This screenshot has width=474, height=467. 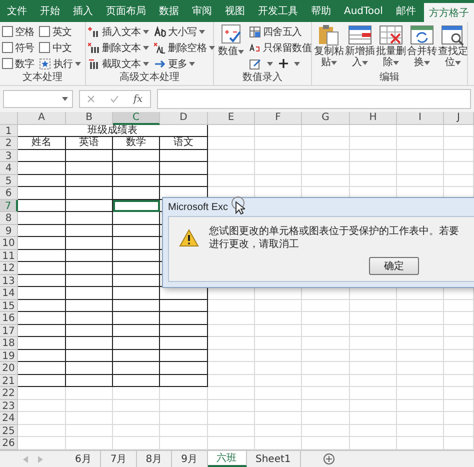 What do you see at coordinates (60, 47) in the screenshot?
I see `checkbox: 中文` at bounding box center [60, 47].